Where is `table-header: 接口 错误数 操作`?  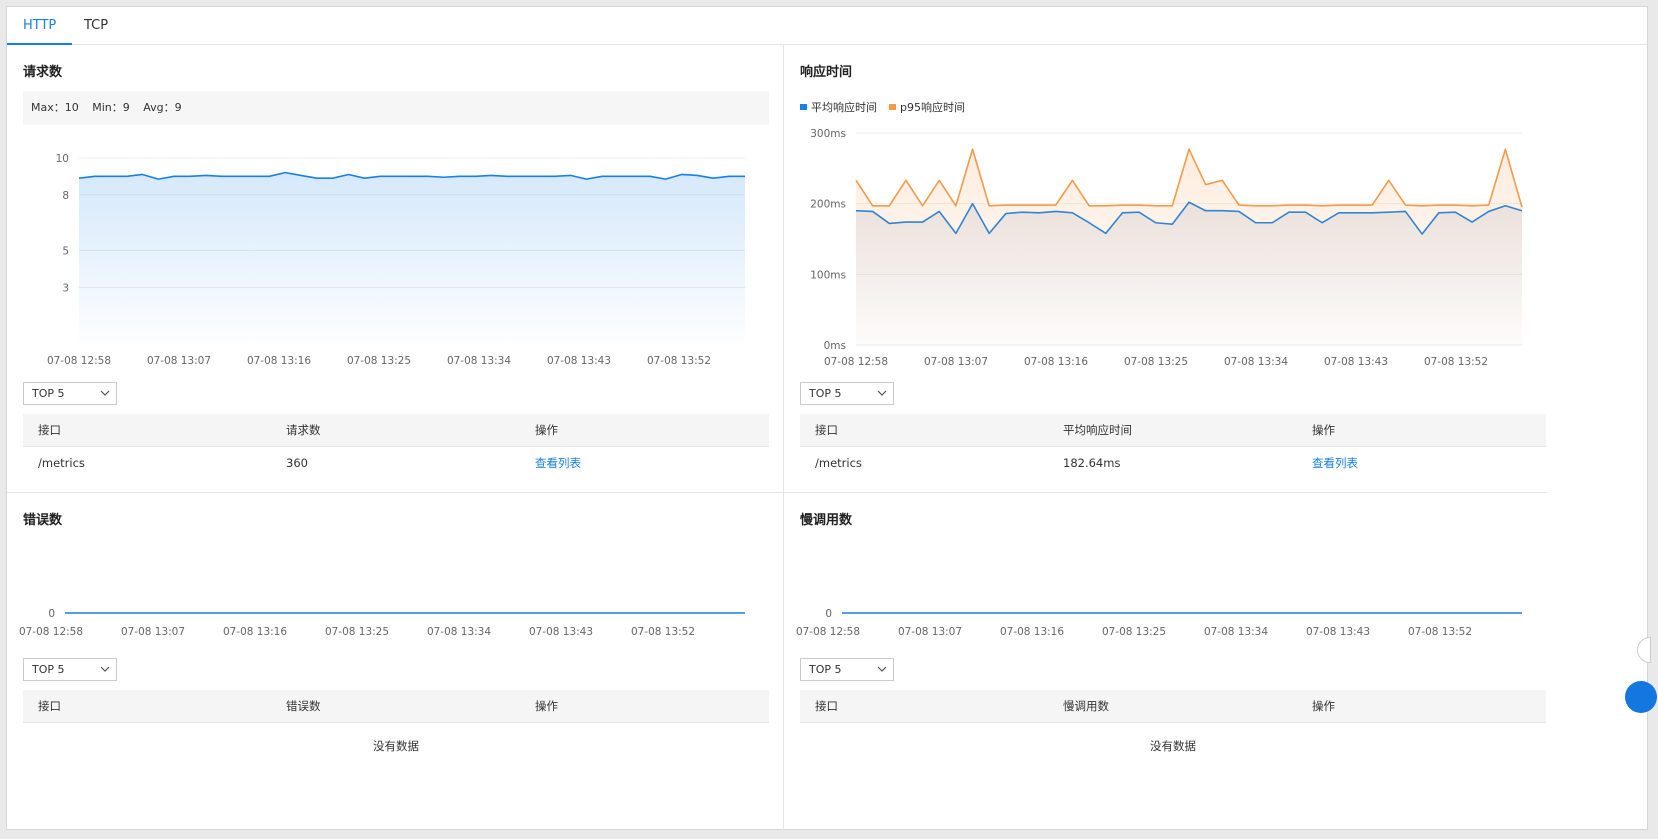 table-header: 接口 错误数 操作 is located at coordinates (396, 706).